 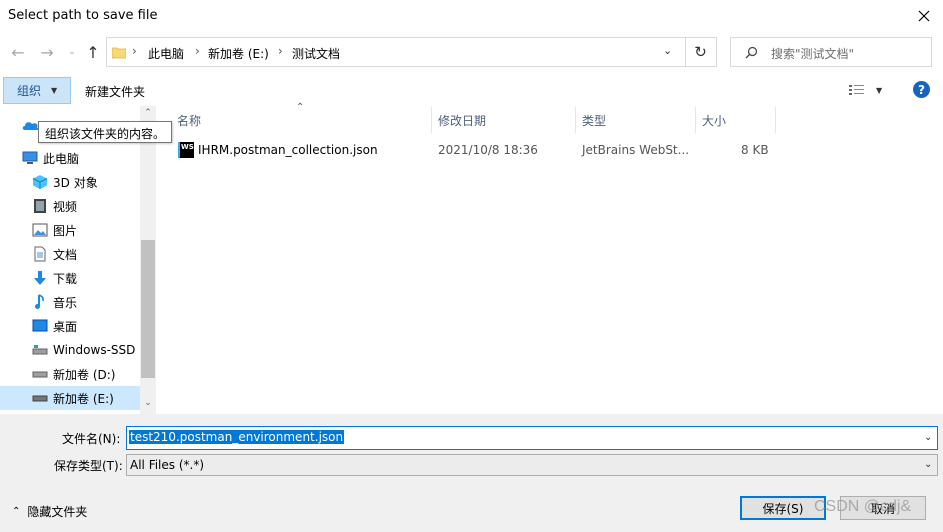 I want to click on sidebar-item-this-pc: 此电脑, so click(x=70, y=158).